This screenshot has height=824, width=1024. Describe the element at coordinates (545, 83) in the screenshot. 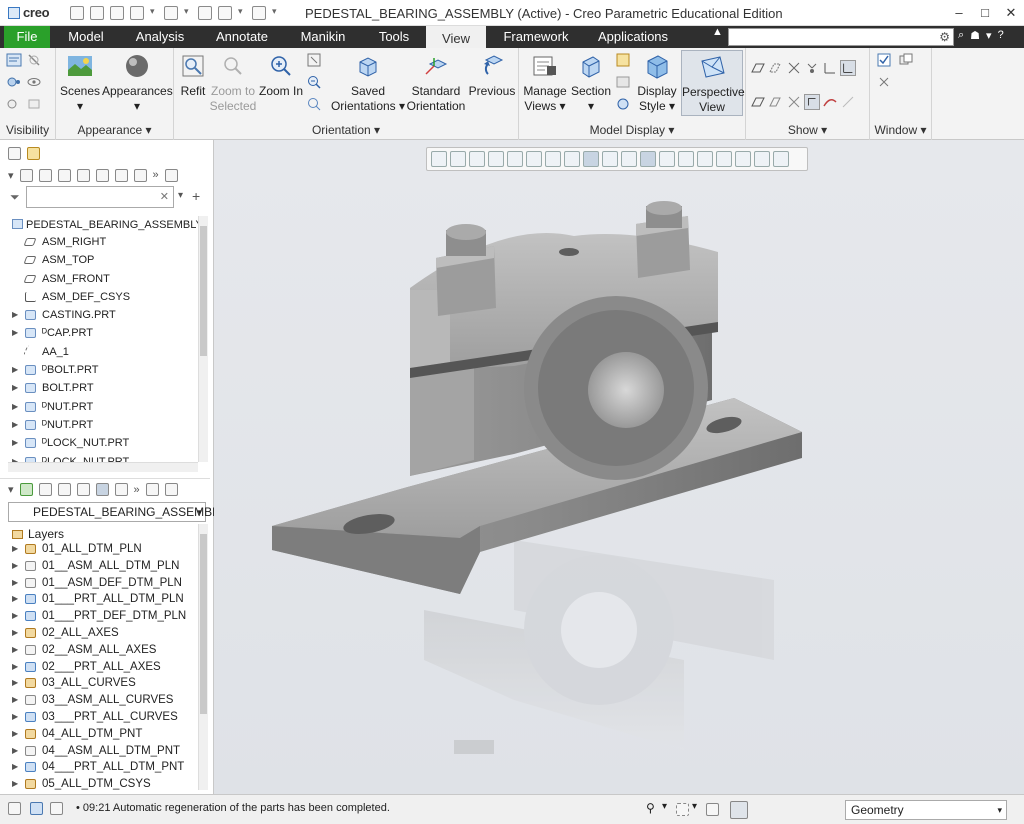

I see `manage-views-button: Manage Views ▾` at that location.